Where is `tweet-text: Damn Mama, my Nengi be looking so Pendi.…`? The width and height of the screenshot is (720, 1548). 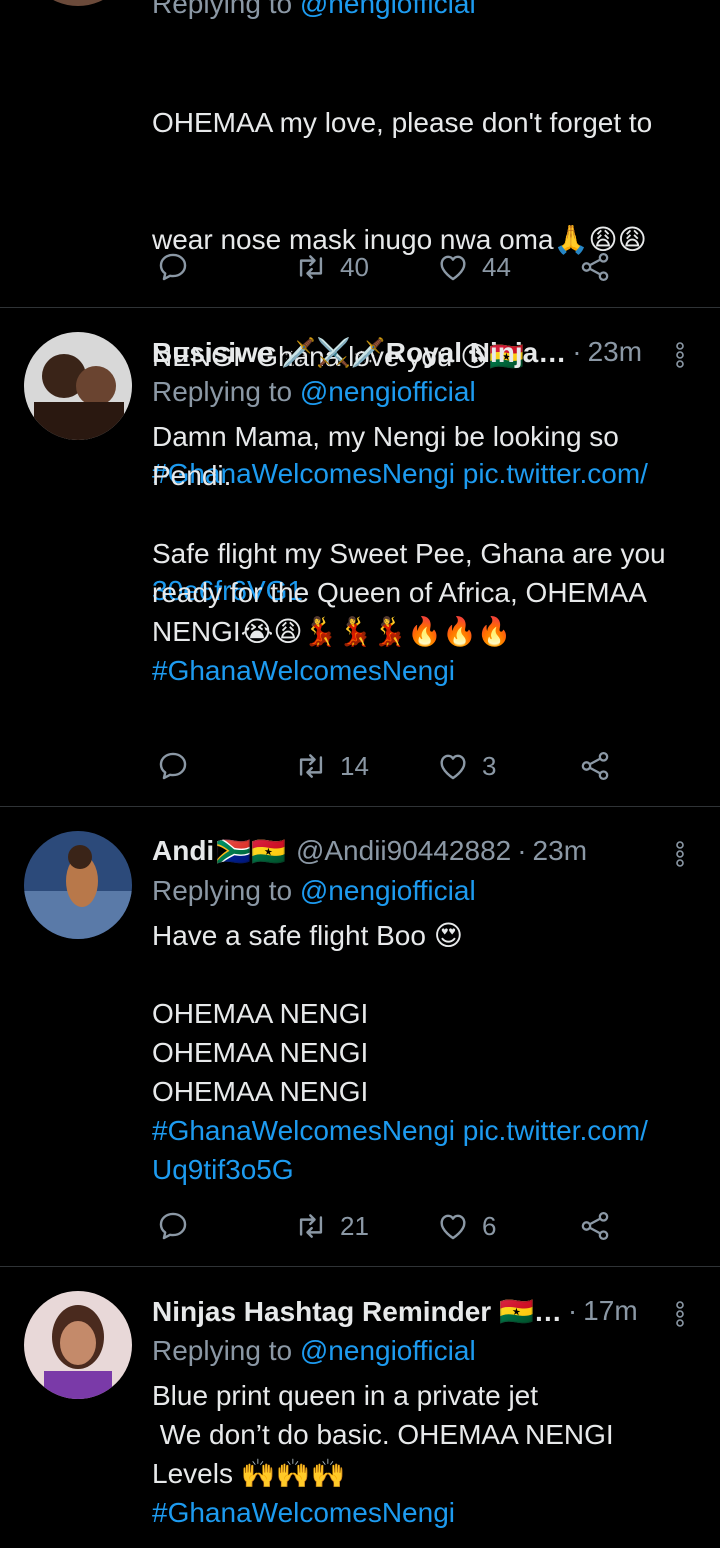 tweet-text: Damn Mama, my Nengi be looking so Pendi.… is located at coordinates (409, 534).